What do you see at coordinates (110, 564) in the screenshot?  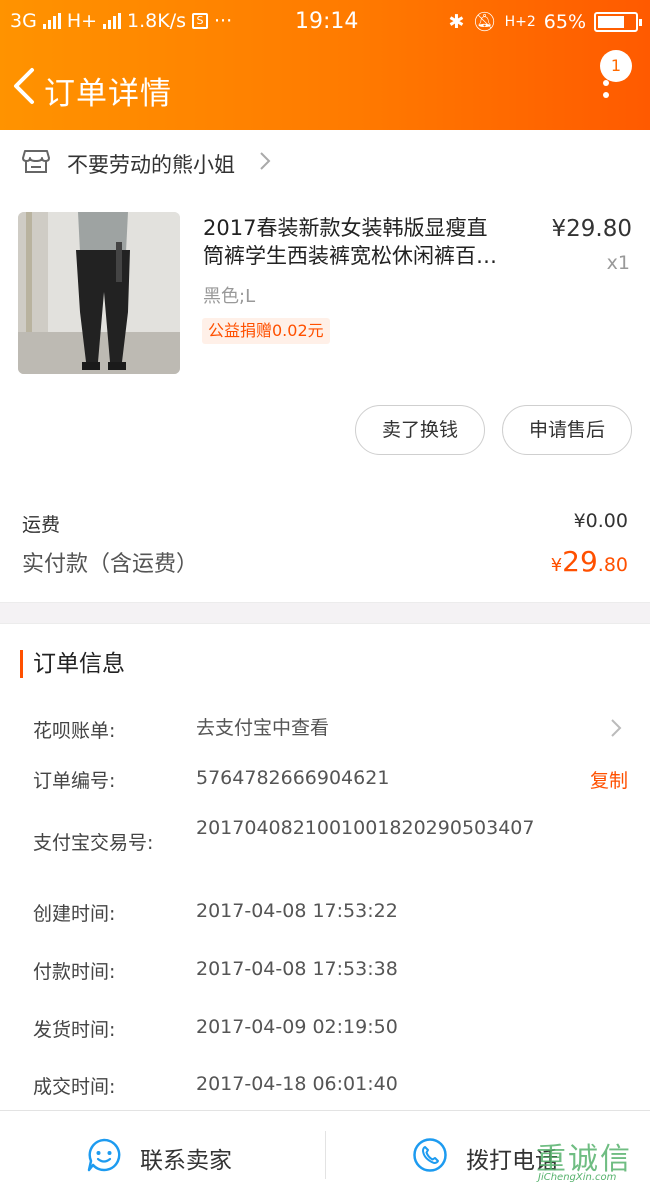 I see `paid-label: 实付款（含运费）` at bounding box center [110, 564].